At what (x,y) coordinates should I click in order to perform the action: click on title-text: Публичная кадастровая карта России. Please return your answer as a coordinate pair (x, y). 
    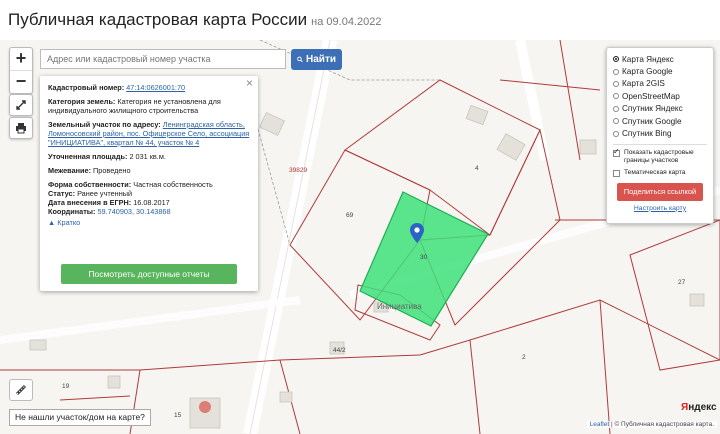
    Looking at the image, I should click on (158, 19).